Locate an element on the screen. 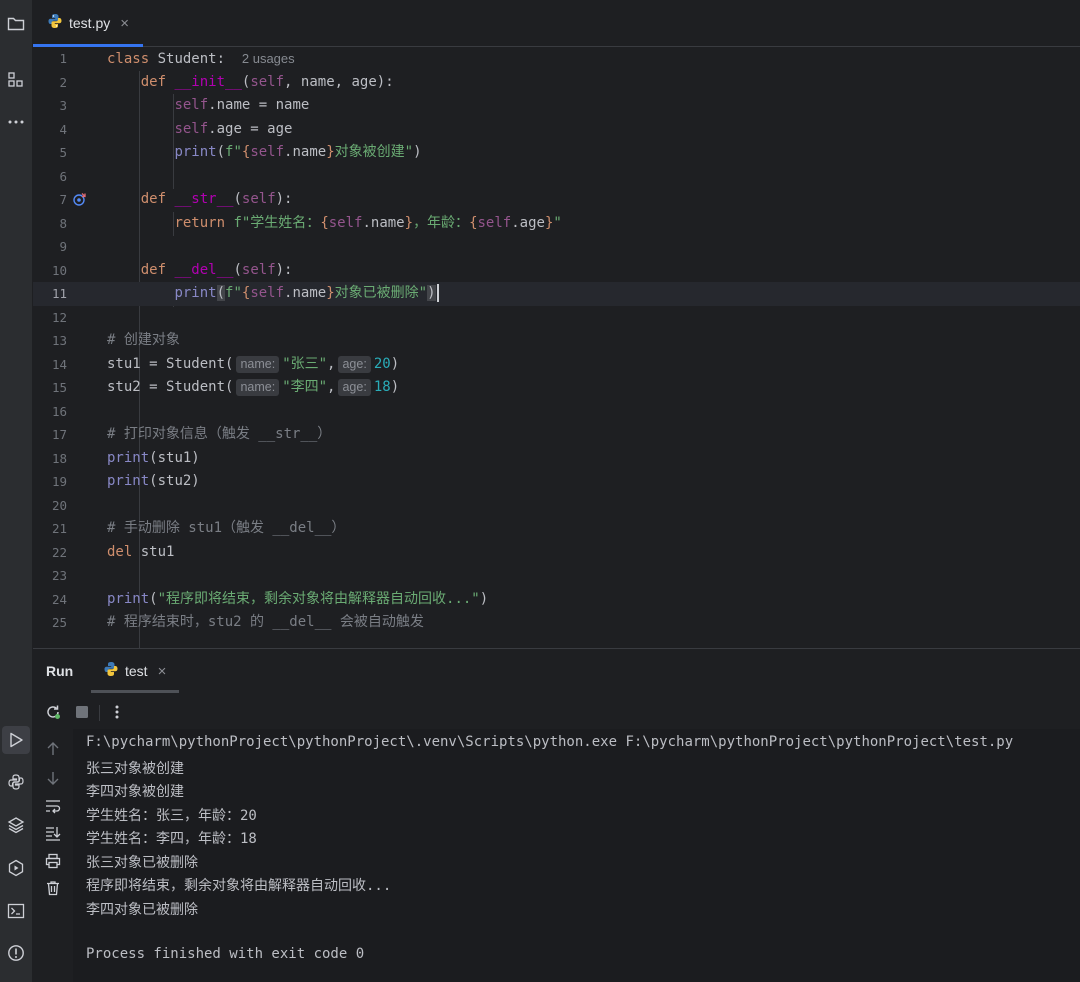 The image size is (1080, 982). structure-icon is located at coordinates (16, 80).